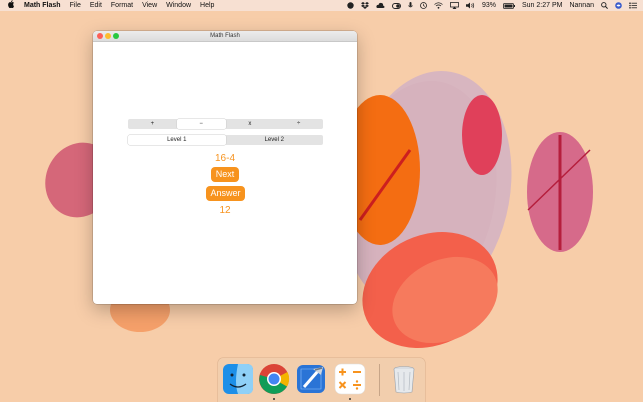 The width and height of the screenshot is (643, 402). Describe the element at coordinates (380, 5) in the screenshot. I see `cloud-icon` at that location.